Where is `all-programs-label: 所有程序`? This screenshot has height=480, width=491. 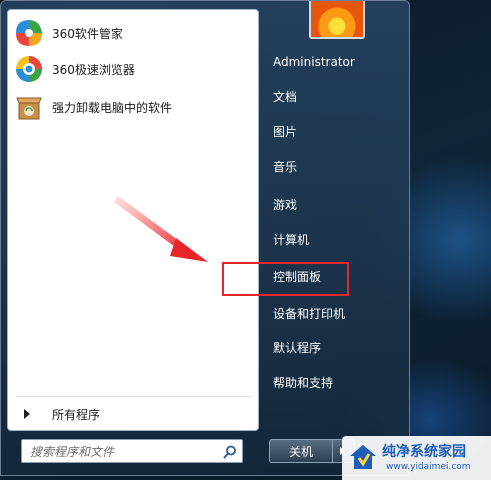
all-programs-label: 所有程序 is located at coordinates (76, 414).